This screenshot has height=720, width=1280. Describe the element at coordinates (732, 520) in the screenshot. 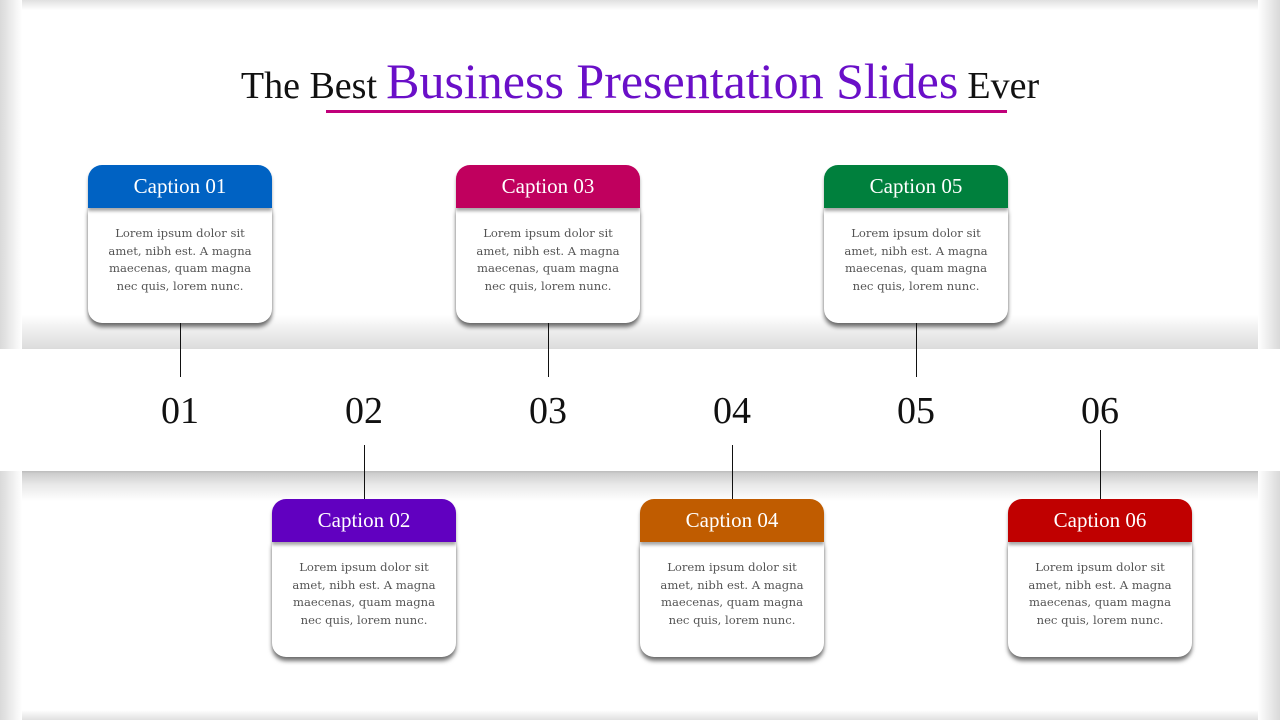

I see `caption-header: Caption 04` at that location.